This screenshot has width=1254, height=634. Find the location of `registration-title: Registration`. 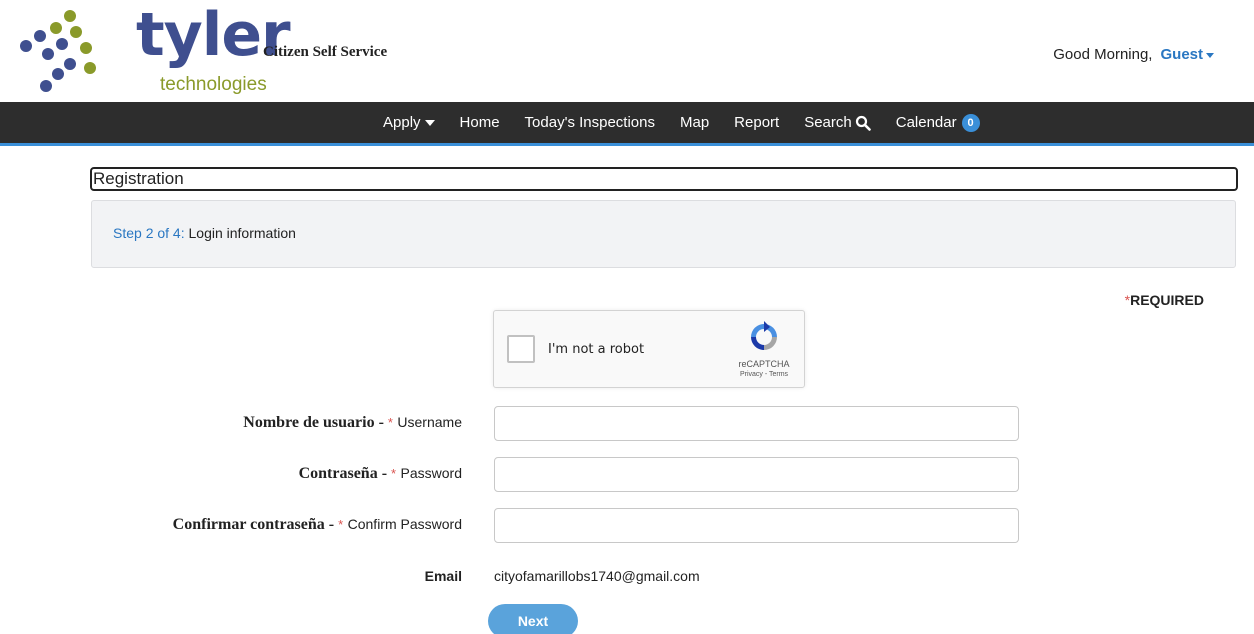

registration-title: Registration is located at coordinates (664, 179).